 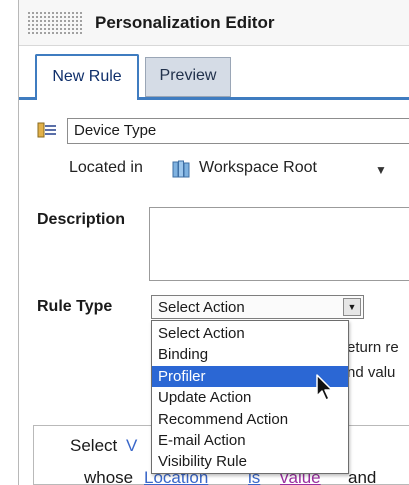 I want to click on chevron-down-icon: ▼, so click(x=381, y=170).